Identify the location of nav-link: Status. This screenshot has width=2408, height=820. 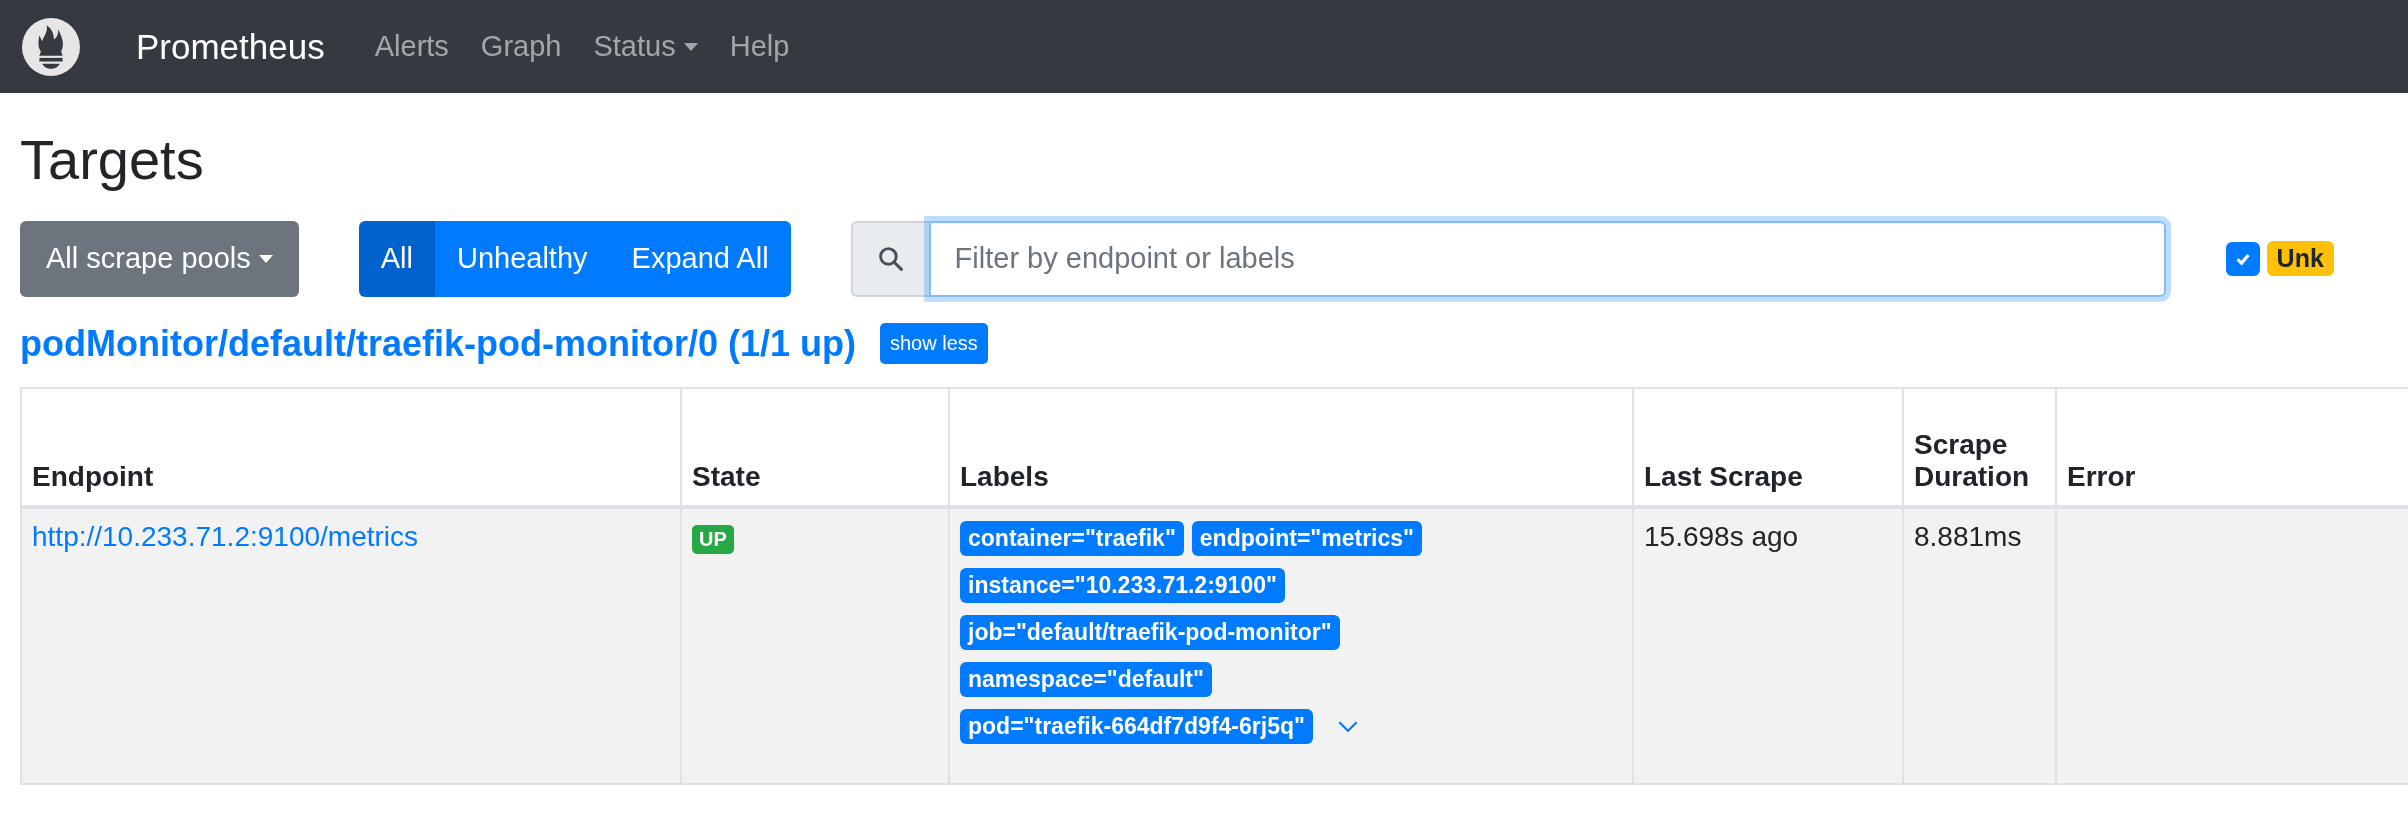
(645, 46).